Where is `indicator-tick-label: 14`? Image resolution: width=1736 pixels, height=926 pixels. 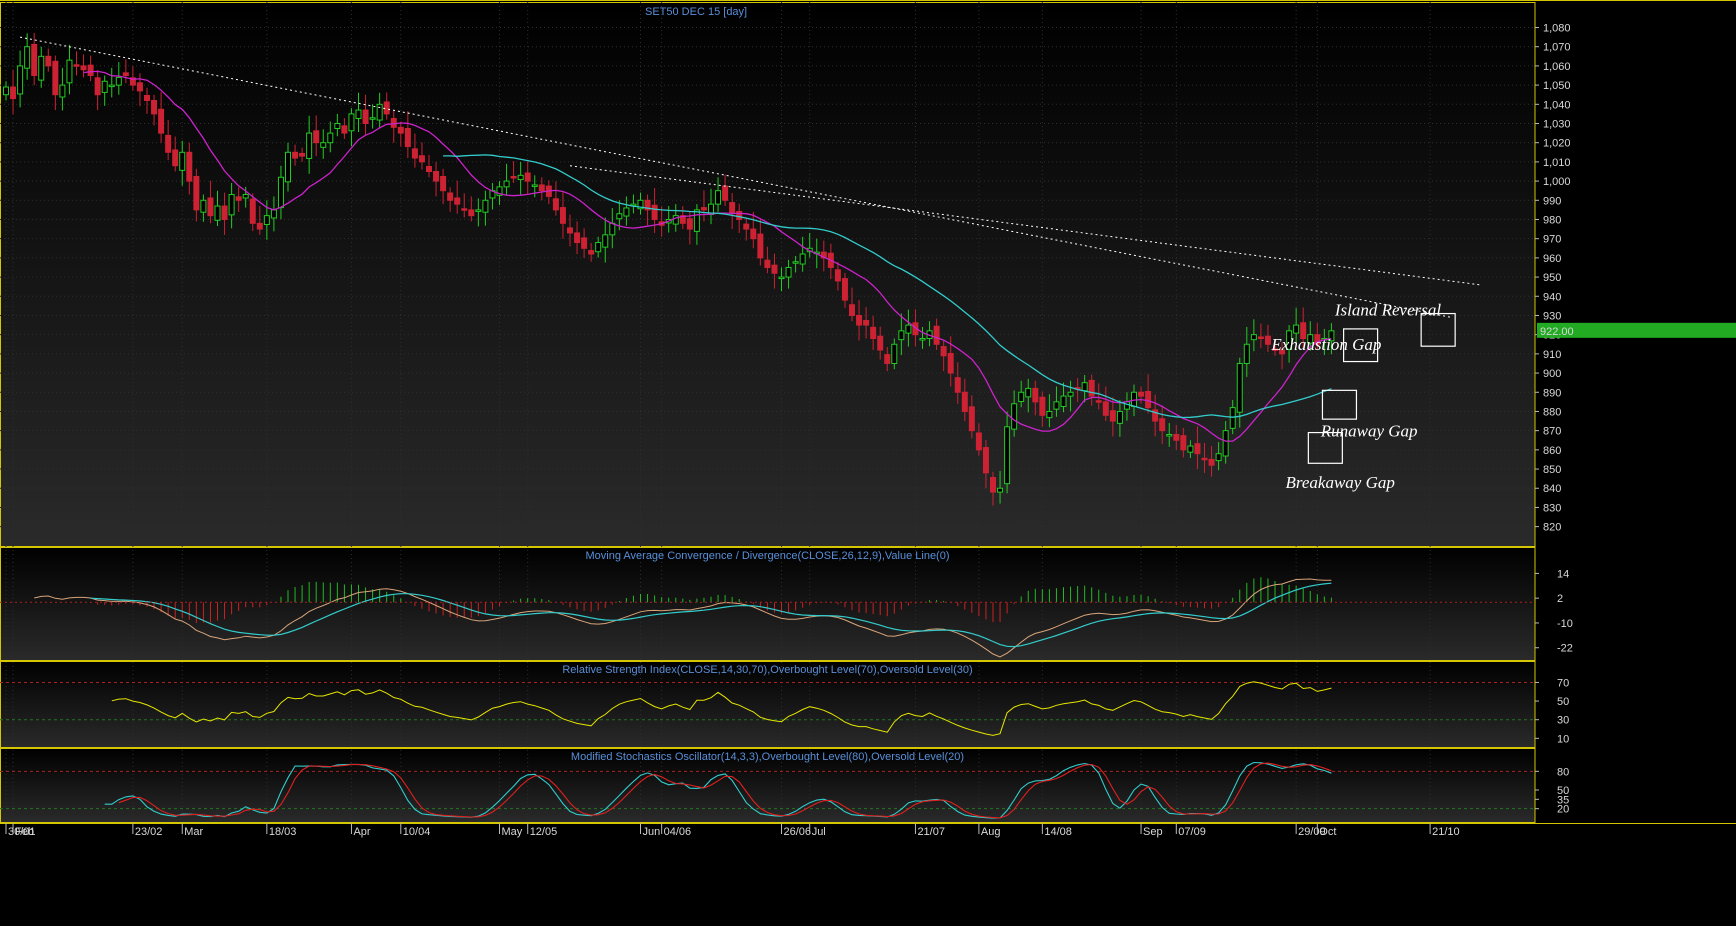 indicator-tick-label: 14 is located at coordinates (1563, 574).